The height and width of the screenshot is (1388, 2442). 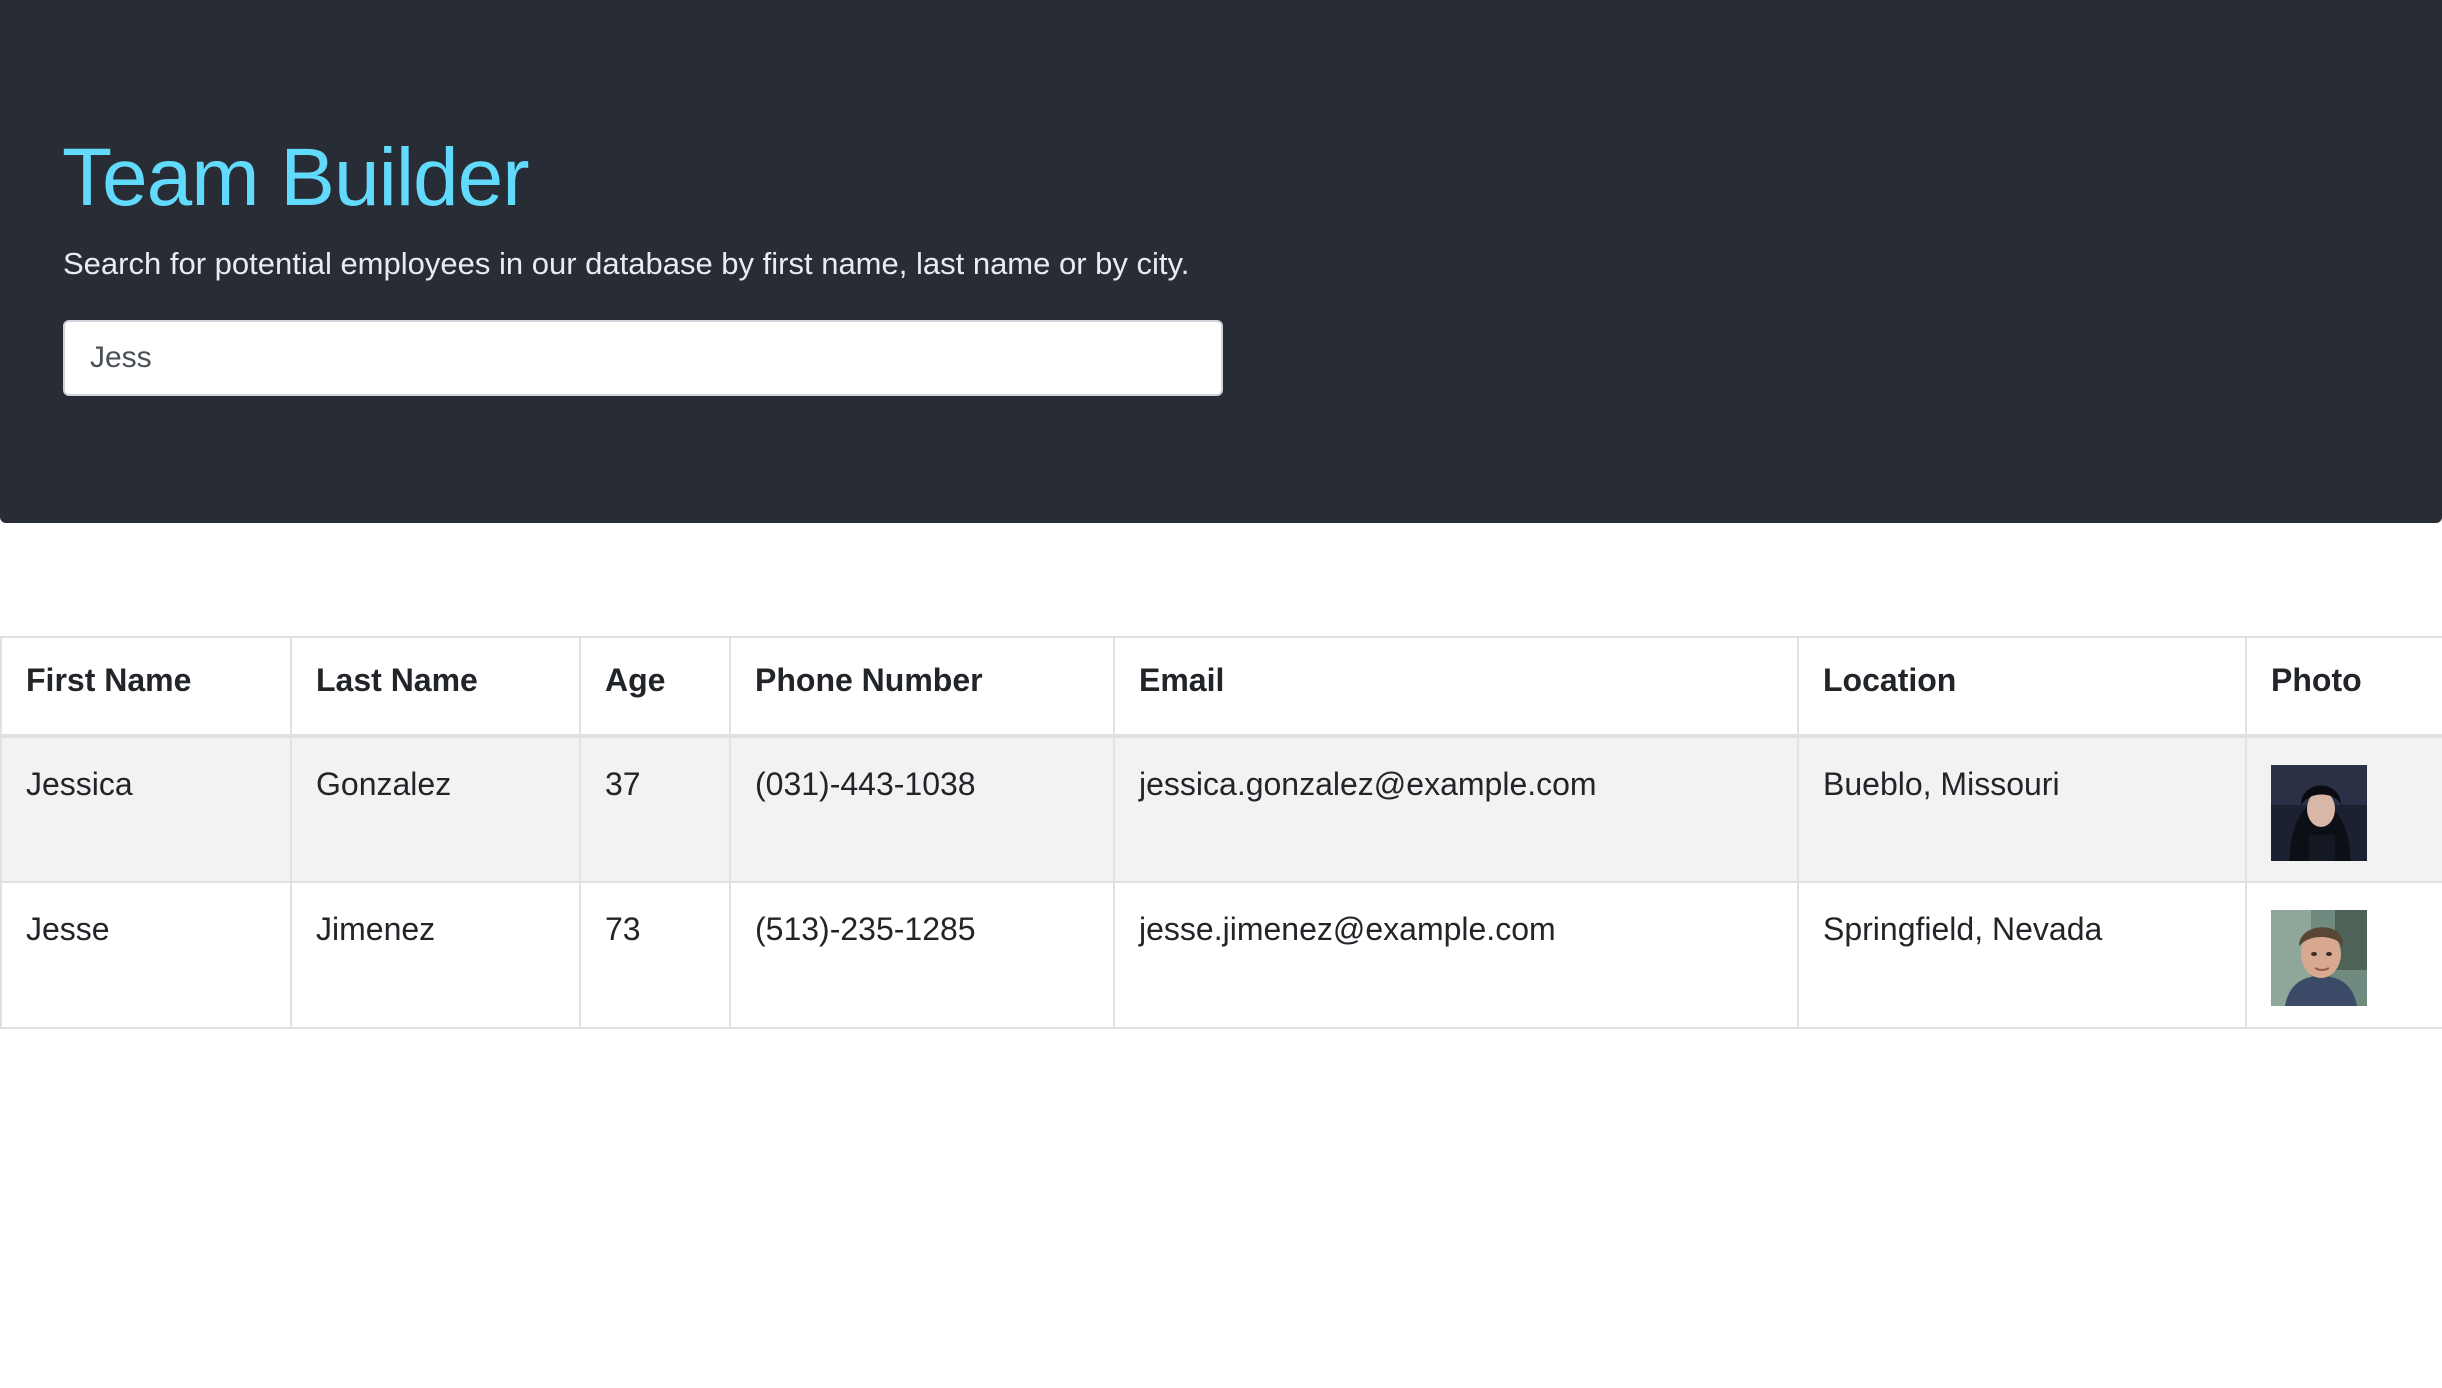 I want to click on cell-email: jessica.gonzalez@example.com, so click(x=1456, y=809).